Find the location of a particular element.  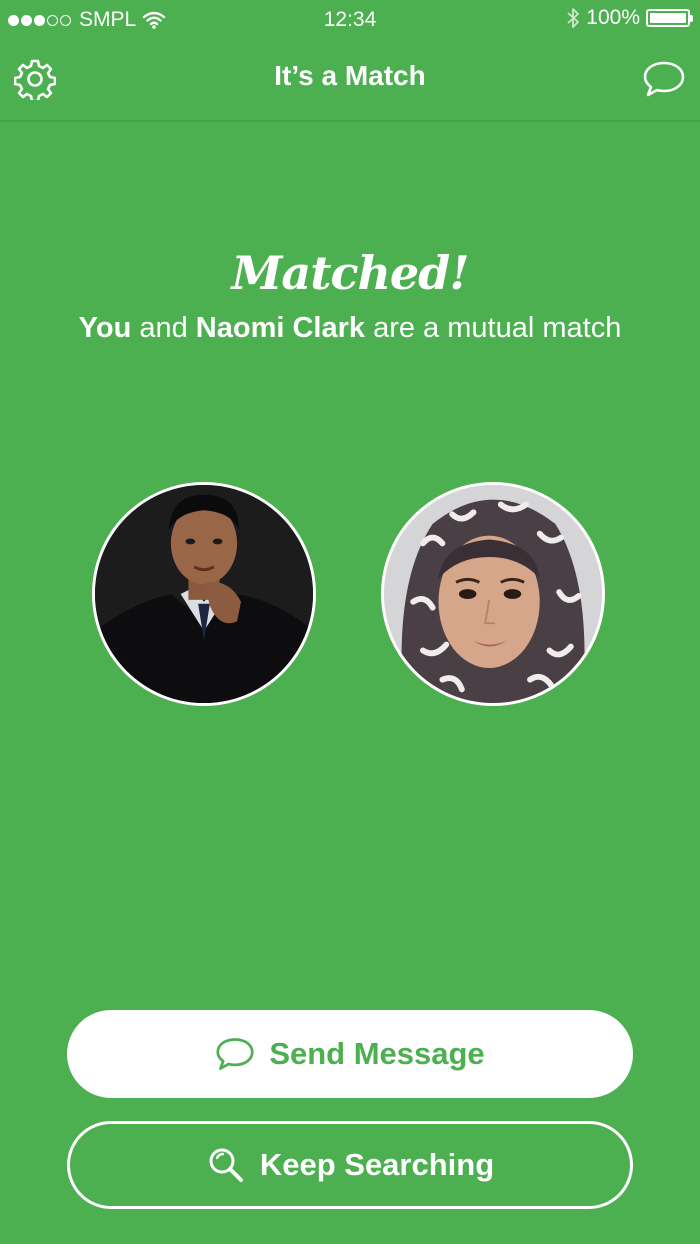

status-right: 100% is located at coordinates (629, 18).